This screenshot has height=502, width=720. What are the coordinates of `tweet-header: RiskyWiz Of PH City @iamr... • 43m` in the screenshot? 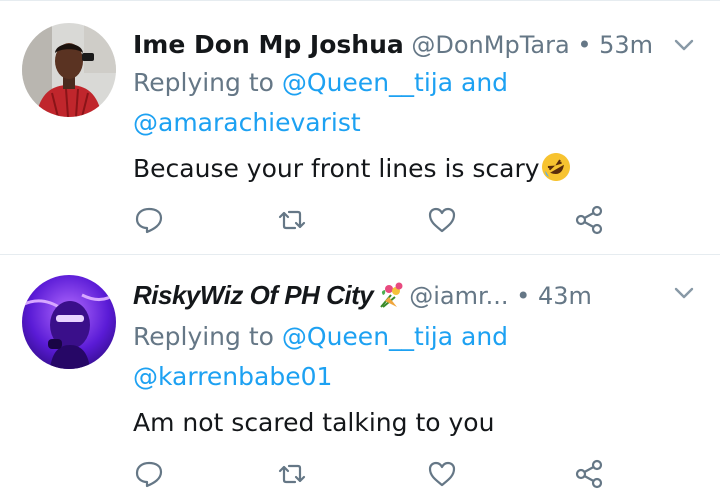 It's located at (416, 295).